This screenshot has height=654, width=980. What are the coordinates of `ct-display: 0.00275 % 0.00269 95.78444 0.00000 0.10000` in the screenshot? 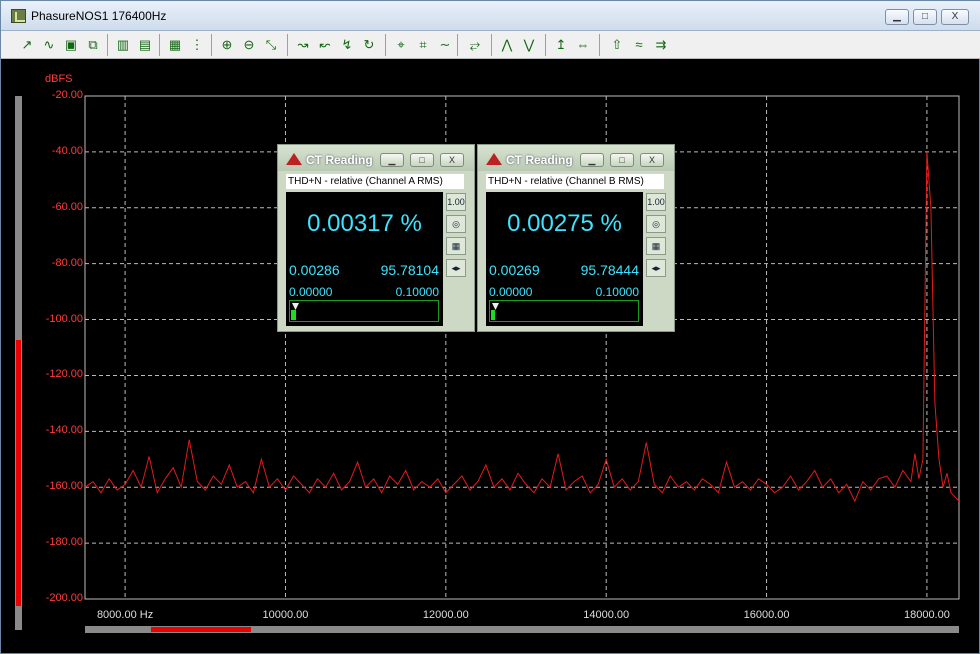 It's located at (564, 259).